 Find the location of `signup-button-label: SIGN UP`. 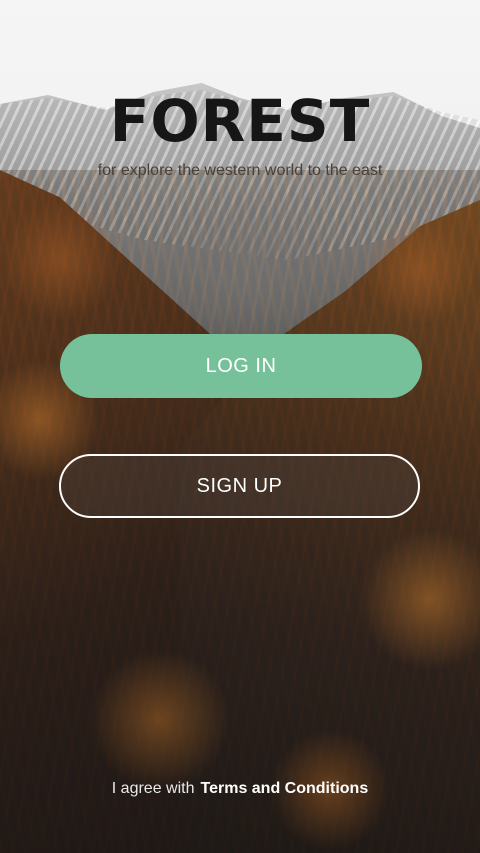

signup-button-label: SIGN UP is located at coordinates (239, 485).